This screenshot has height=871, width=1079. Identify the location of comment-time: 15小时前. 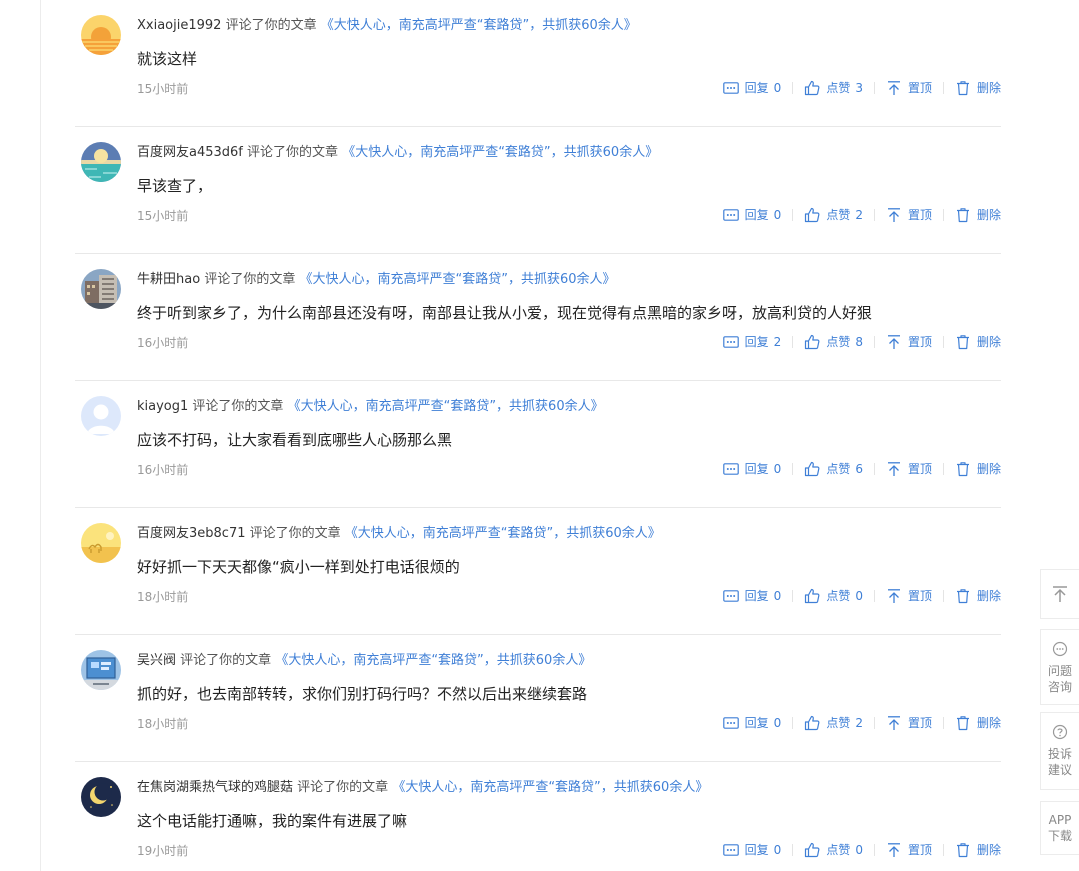
(163, 89).